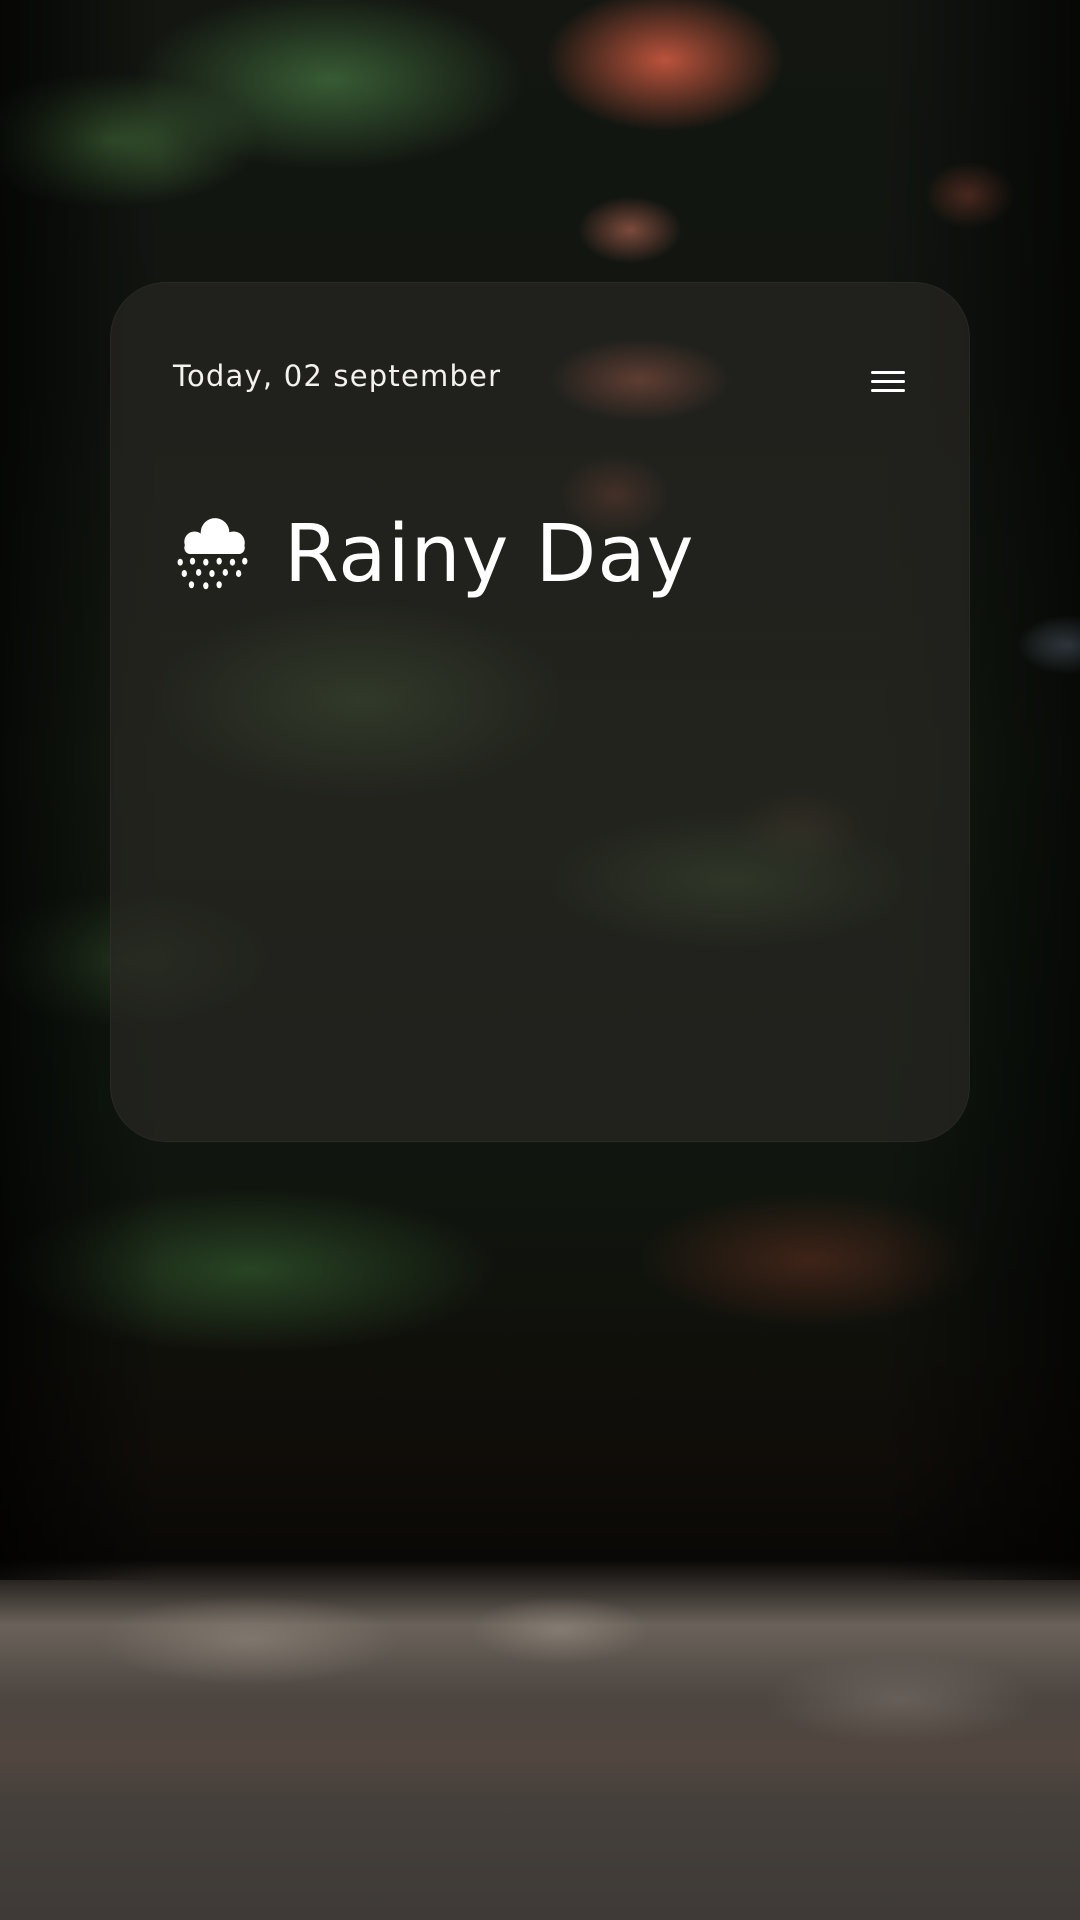  I want to click on menu-button, so click(888, 384).